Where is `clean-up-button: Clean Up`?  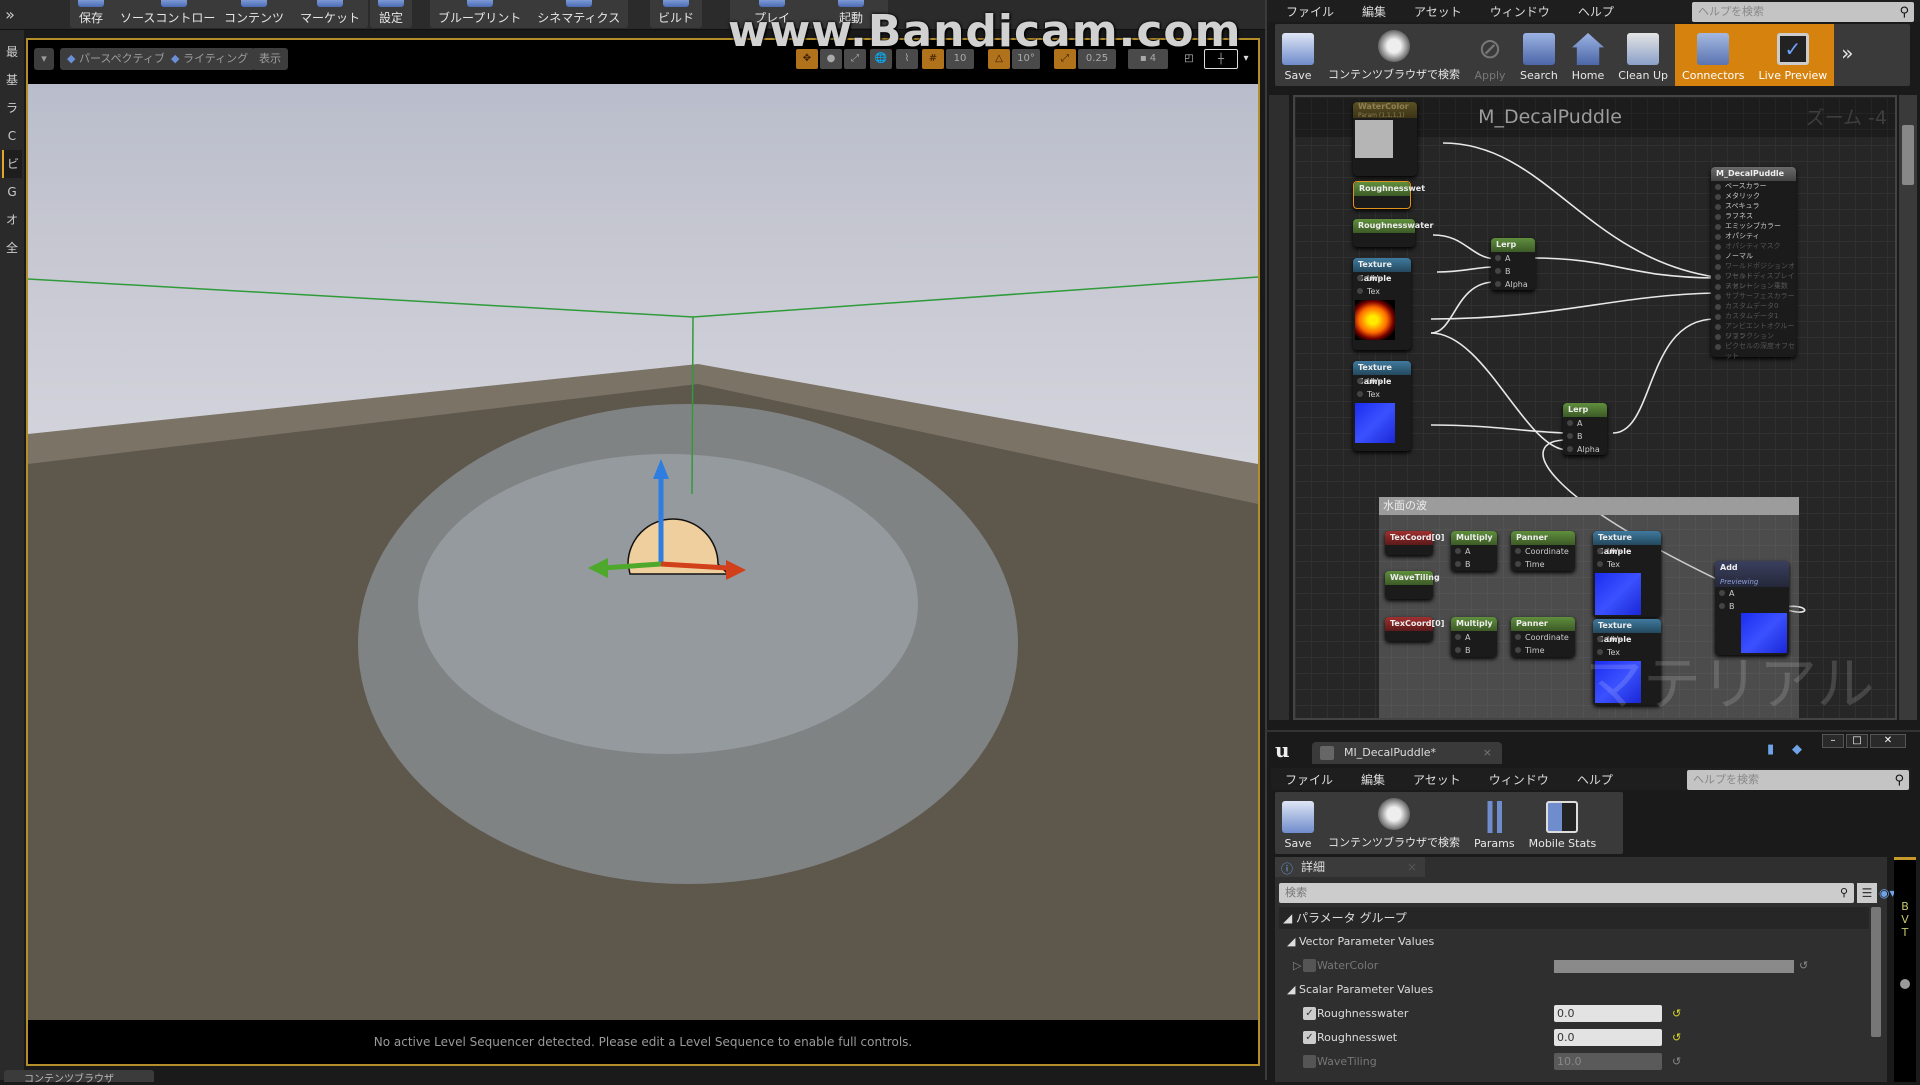
clean-up-button: Clean Up is located at coordinates (1643, 55).